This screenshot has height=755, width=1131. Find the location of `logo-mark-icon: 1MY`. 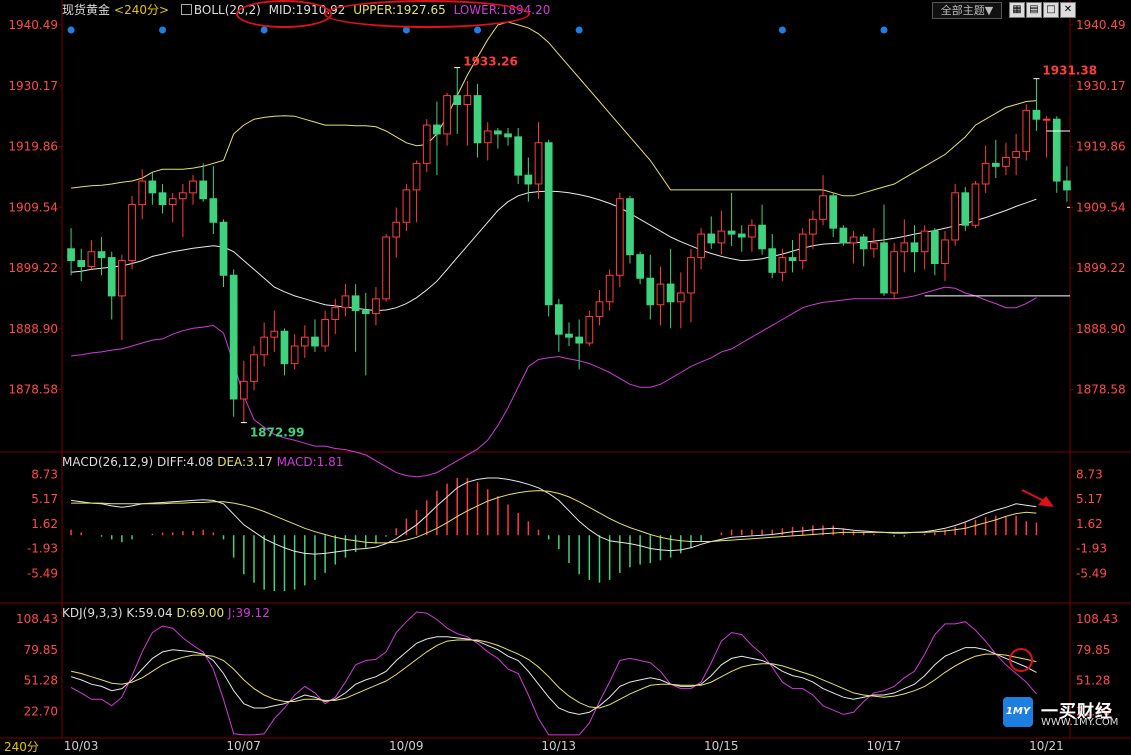

logo-mark-icon: 1MY is located at coordinates (1018, 712).